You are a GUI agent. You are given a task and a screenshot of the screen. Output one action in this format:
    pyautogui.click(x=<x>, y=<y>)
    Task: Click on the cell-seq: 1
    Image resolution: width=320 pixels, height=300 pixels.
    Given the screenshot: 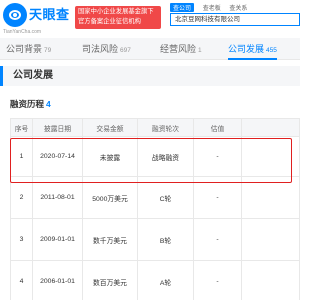 What is the action you would take?
    pyautogui.click(x=21, y=156)
    